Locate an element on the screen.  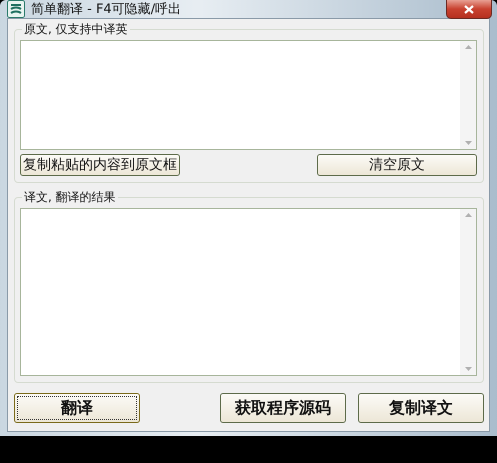
group-label: 原文, 仅支持中译英 is located at coordinates (76, 29).